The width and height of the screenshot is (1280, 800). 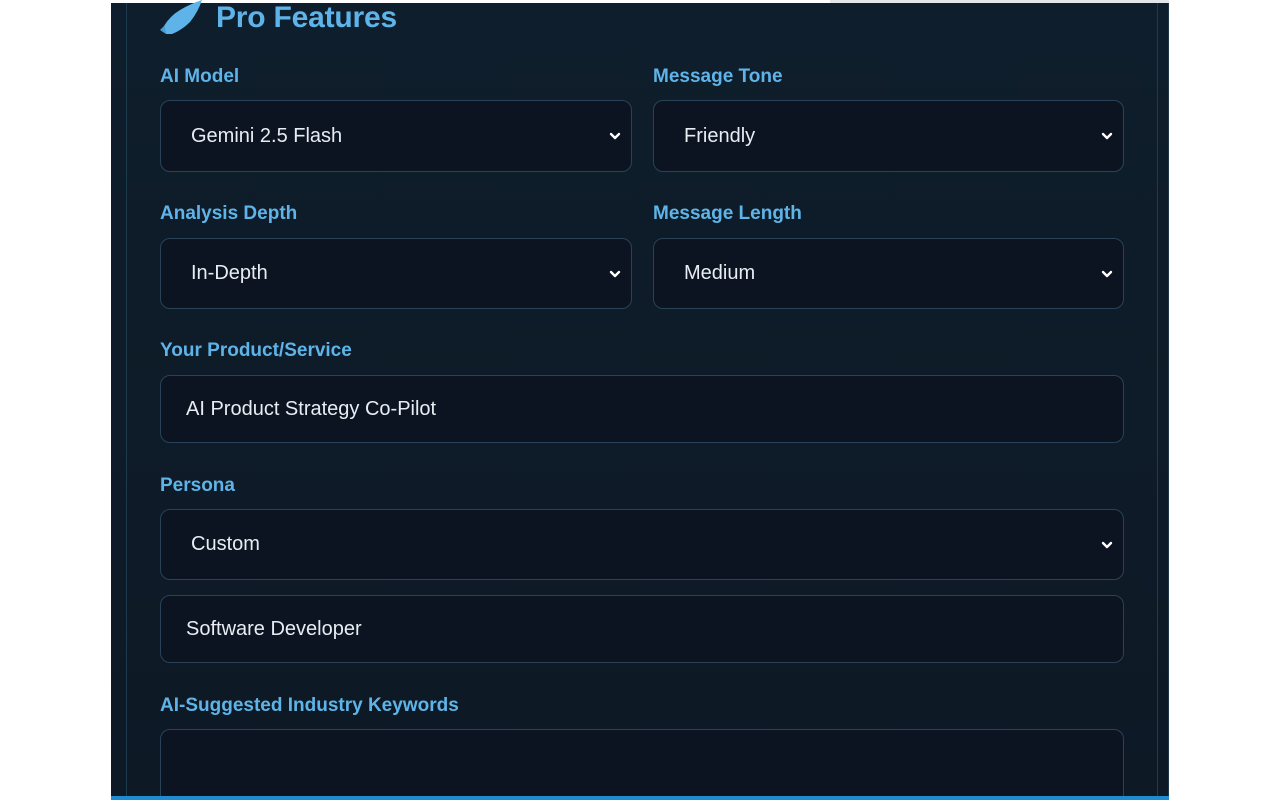 What do you see at coordinates (309, 705) in the screenshot?
I see `keywords-label: AI-Suggested Industry Keywords` at bounding box center [309, 705].